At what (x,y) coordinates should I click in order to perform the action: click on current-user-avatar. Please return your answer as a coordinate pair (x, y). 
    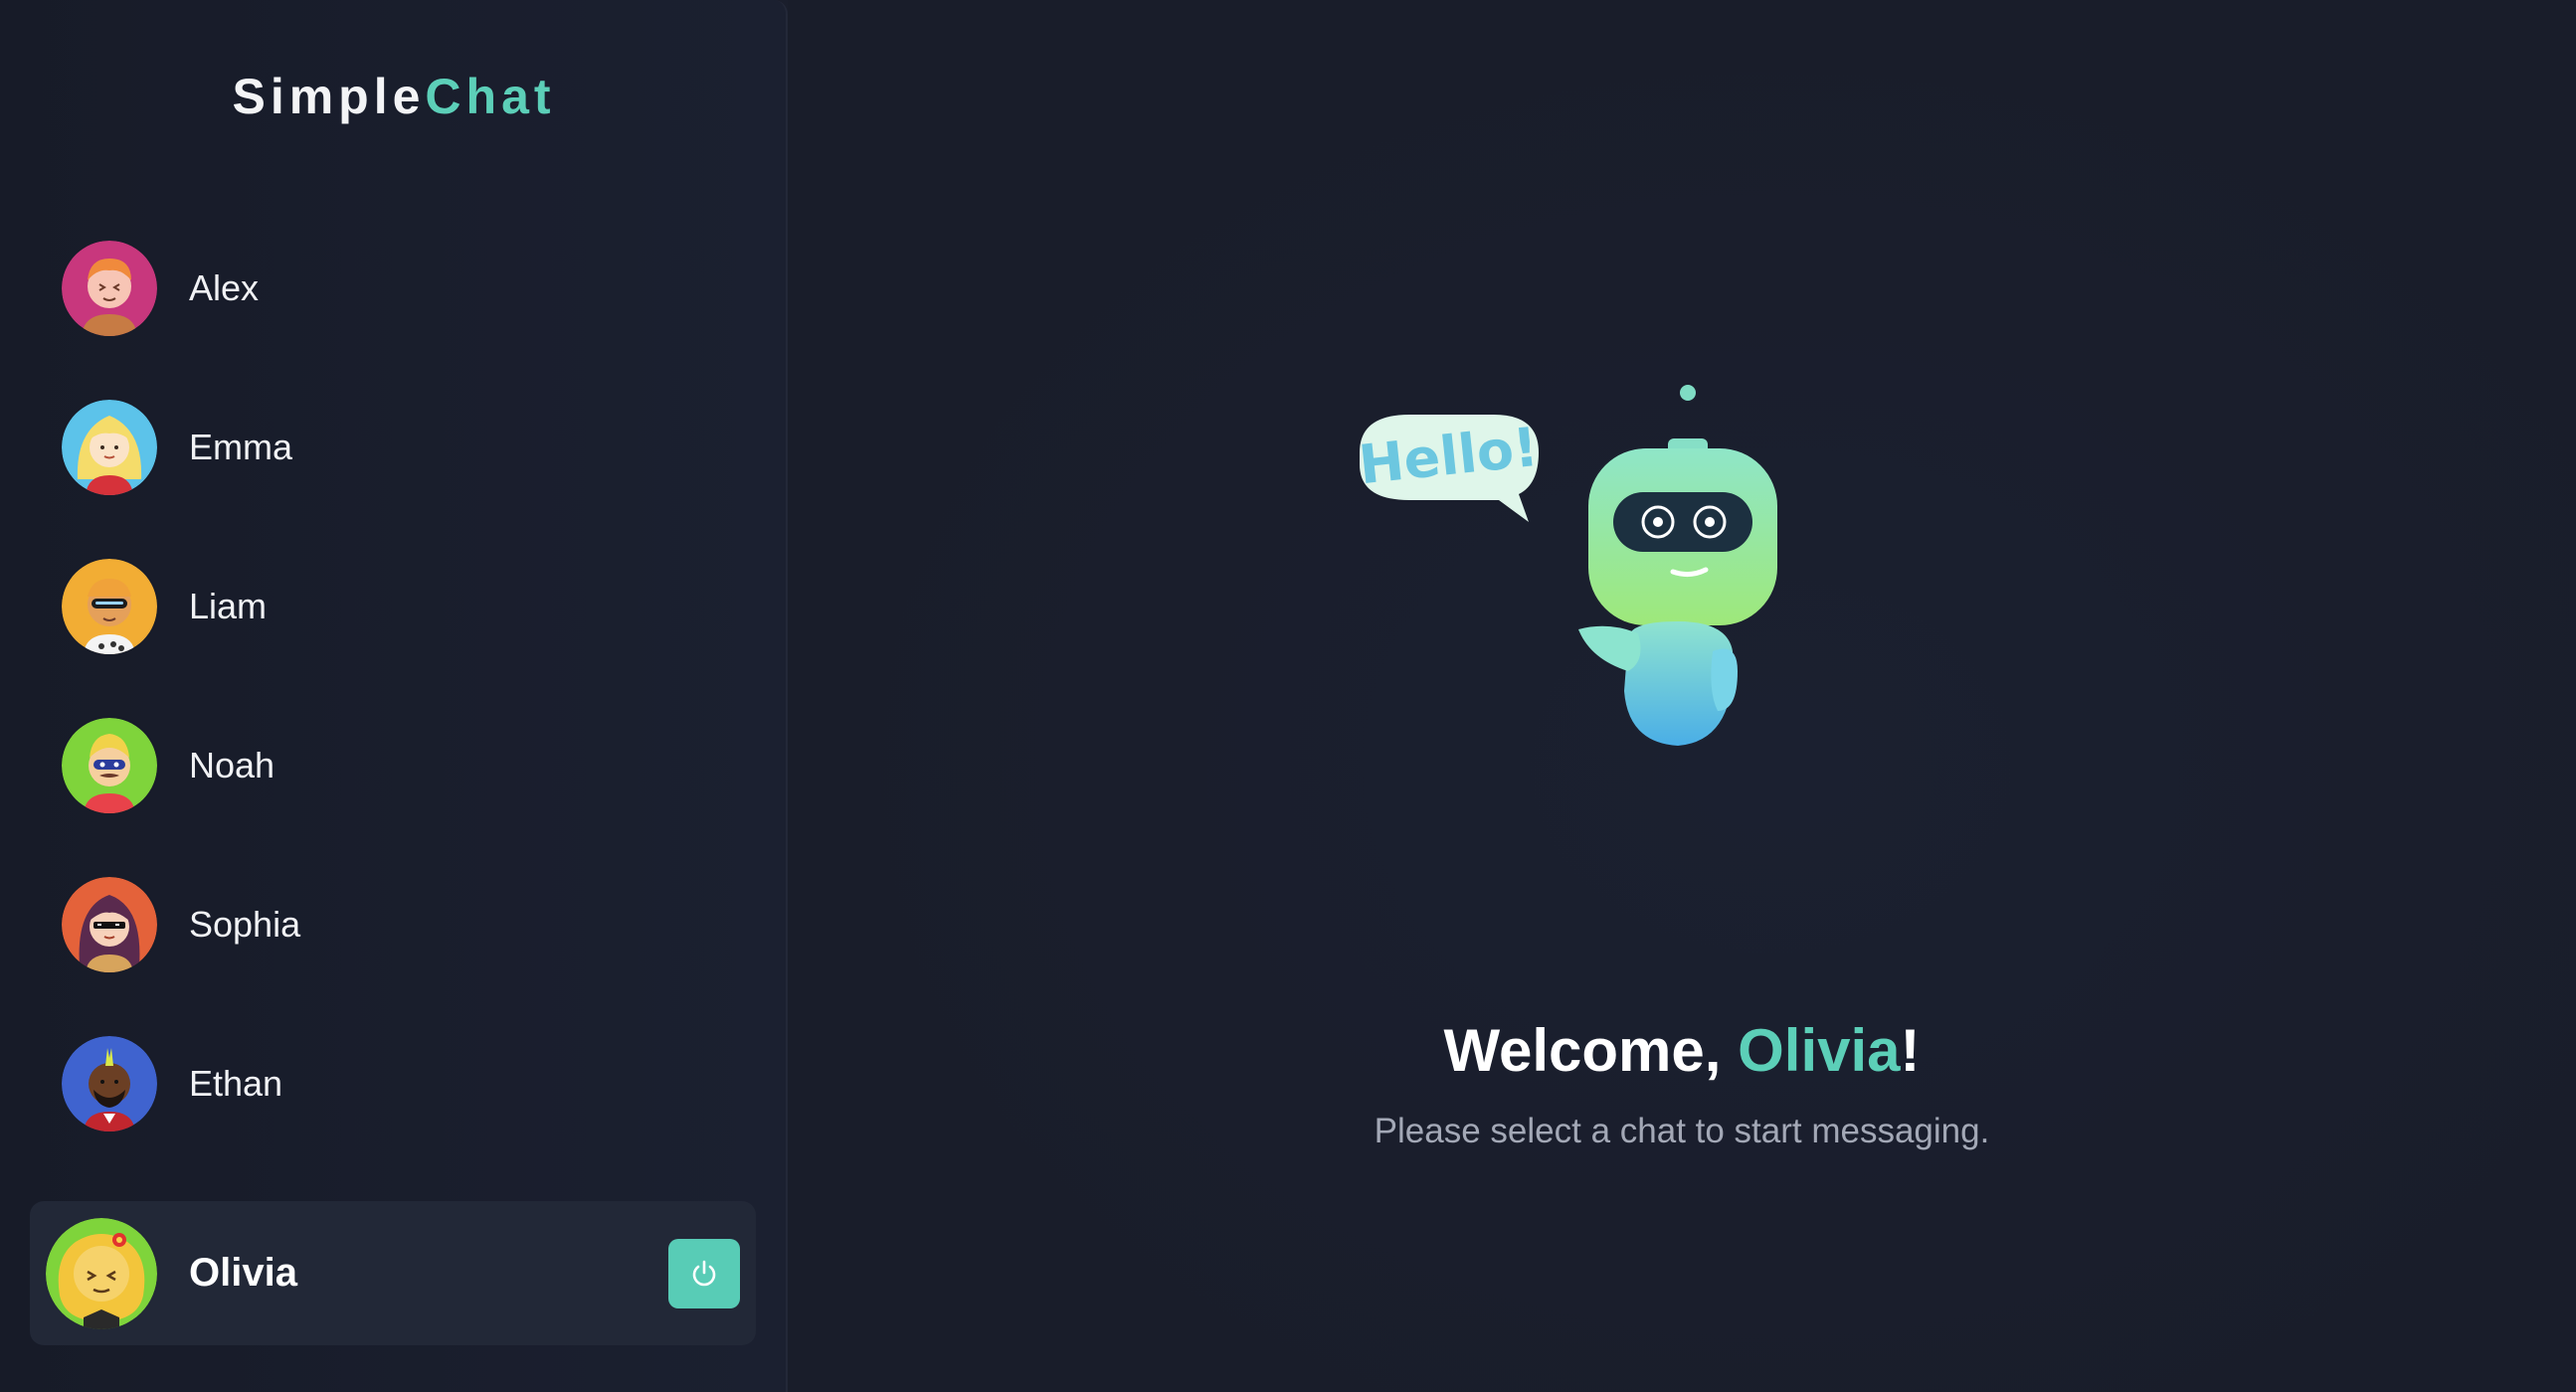
    Looking at the image, I should click on (101, 1273).